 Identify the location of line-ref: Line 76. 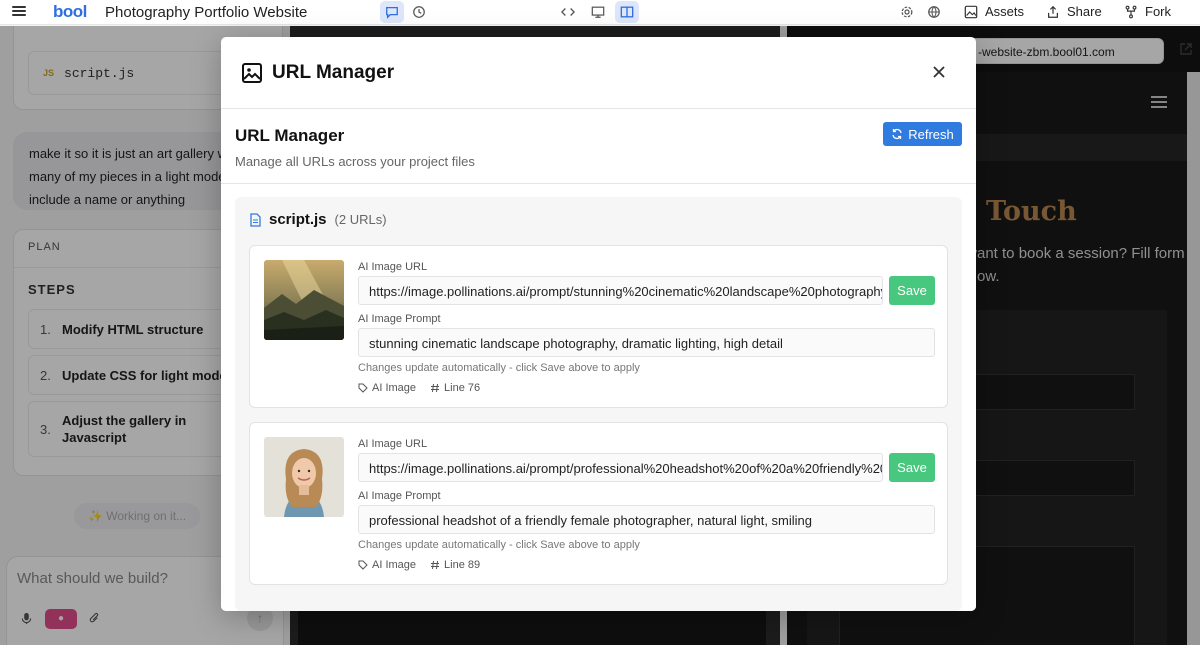
(455, 388).